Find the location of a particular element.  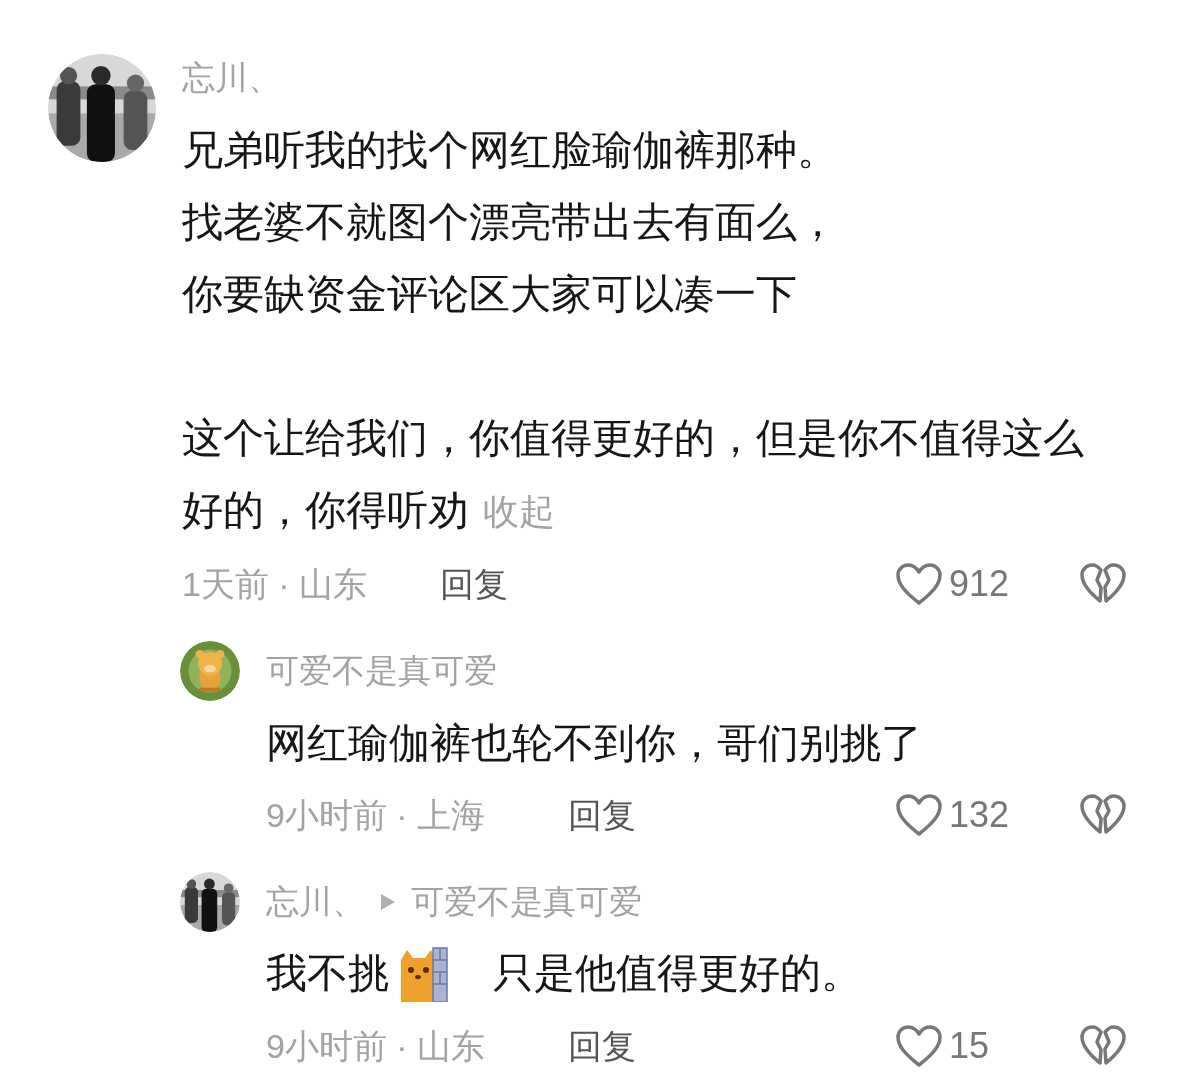

comment-text: 你要缺资金评论区大家可以凑一下 is located at coordinates (490, 294).